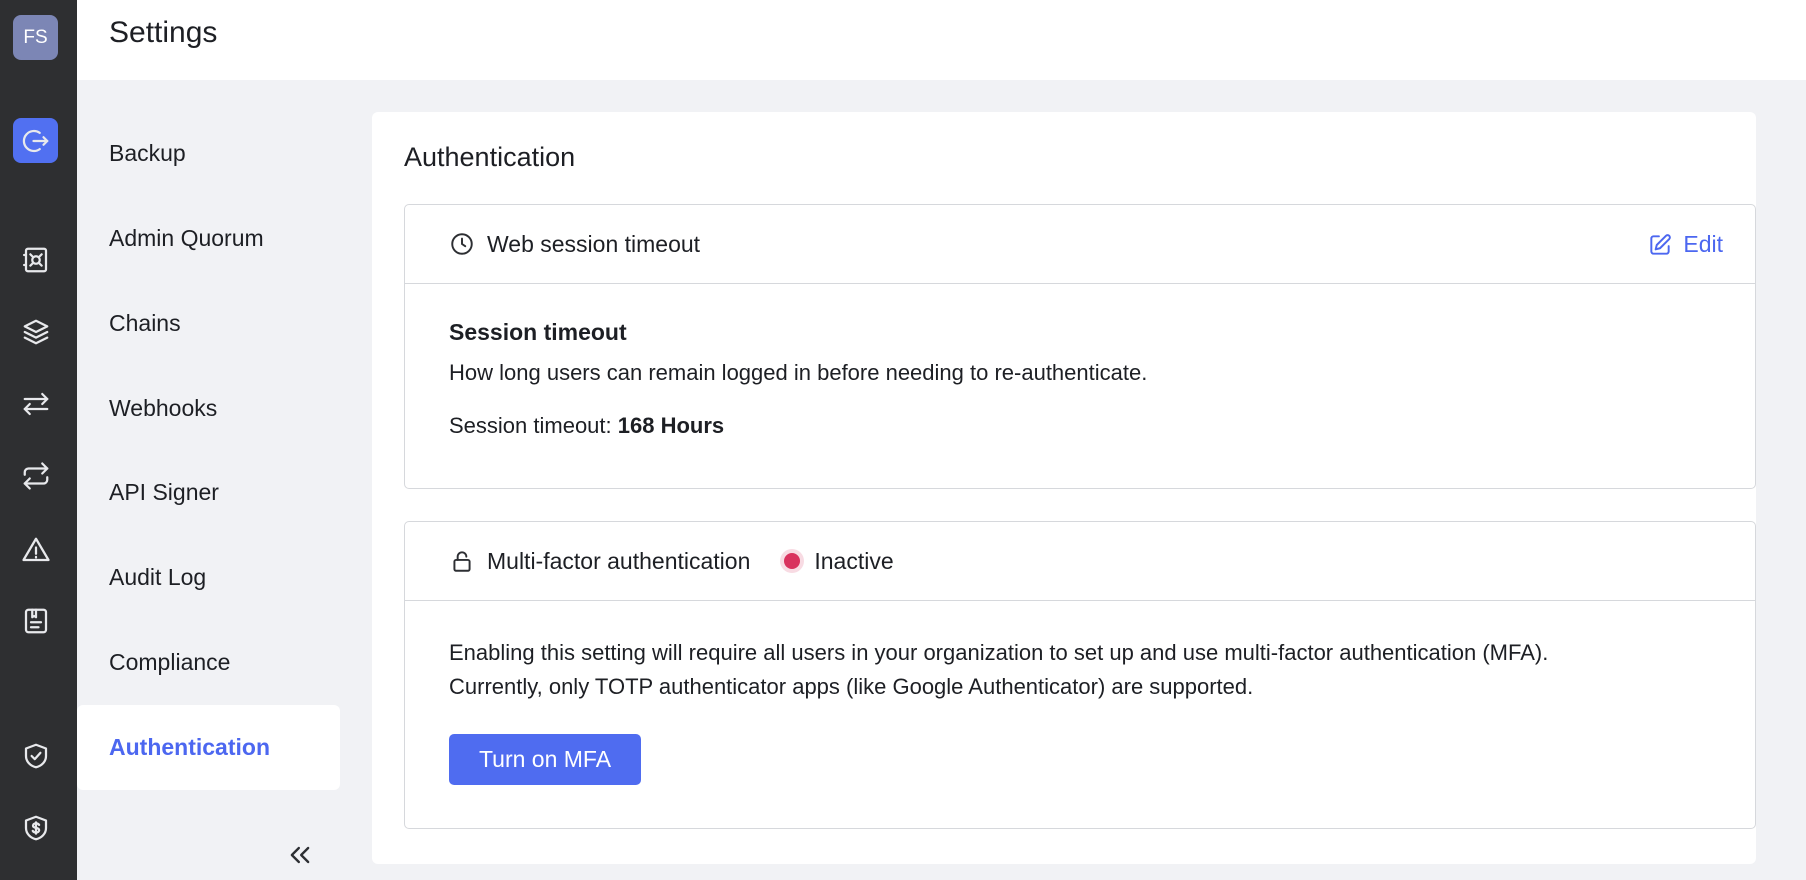 This screenshot has width=1806, height=880. What do you see at coordinates (619, 560) in the screenshot?
I see `mfa-title: Multi-factor authentication` at bounding box center [619, 560].